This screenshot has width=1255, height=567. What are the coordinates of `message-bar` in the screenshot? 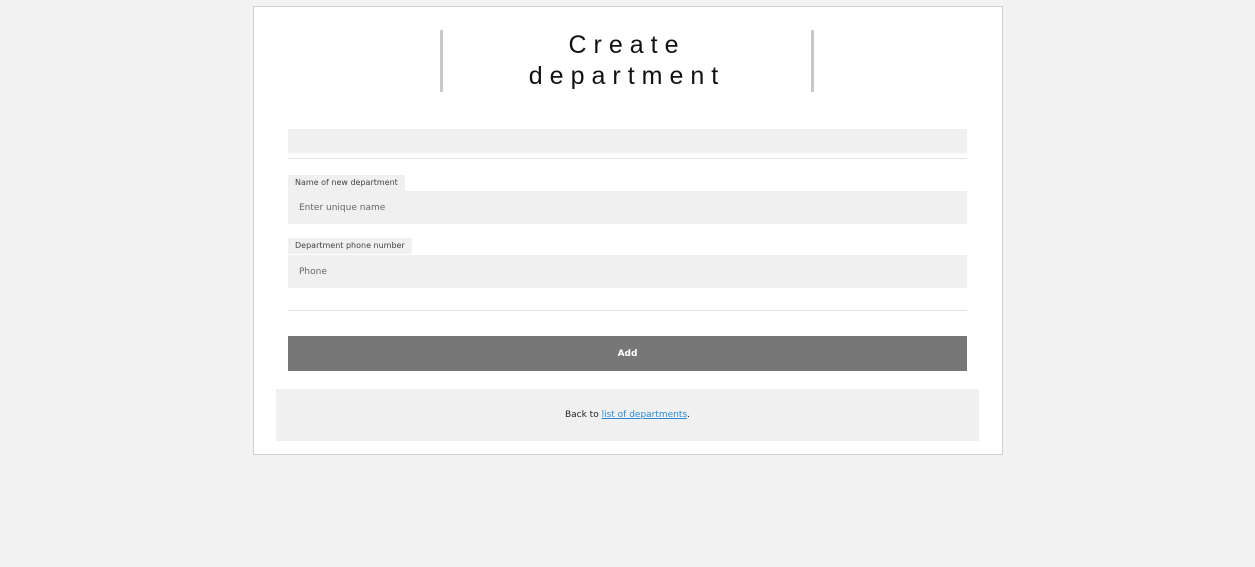 It's located at (627, 141).